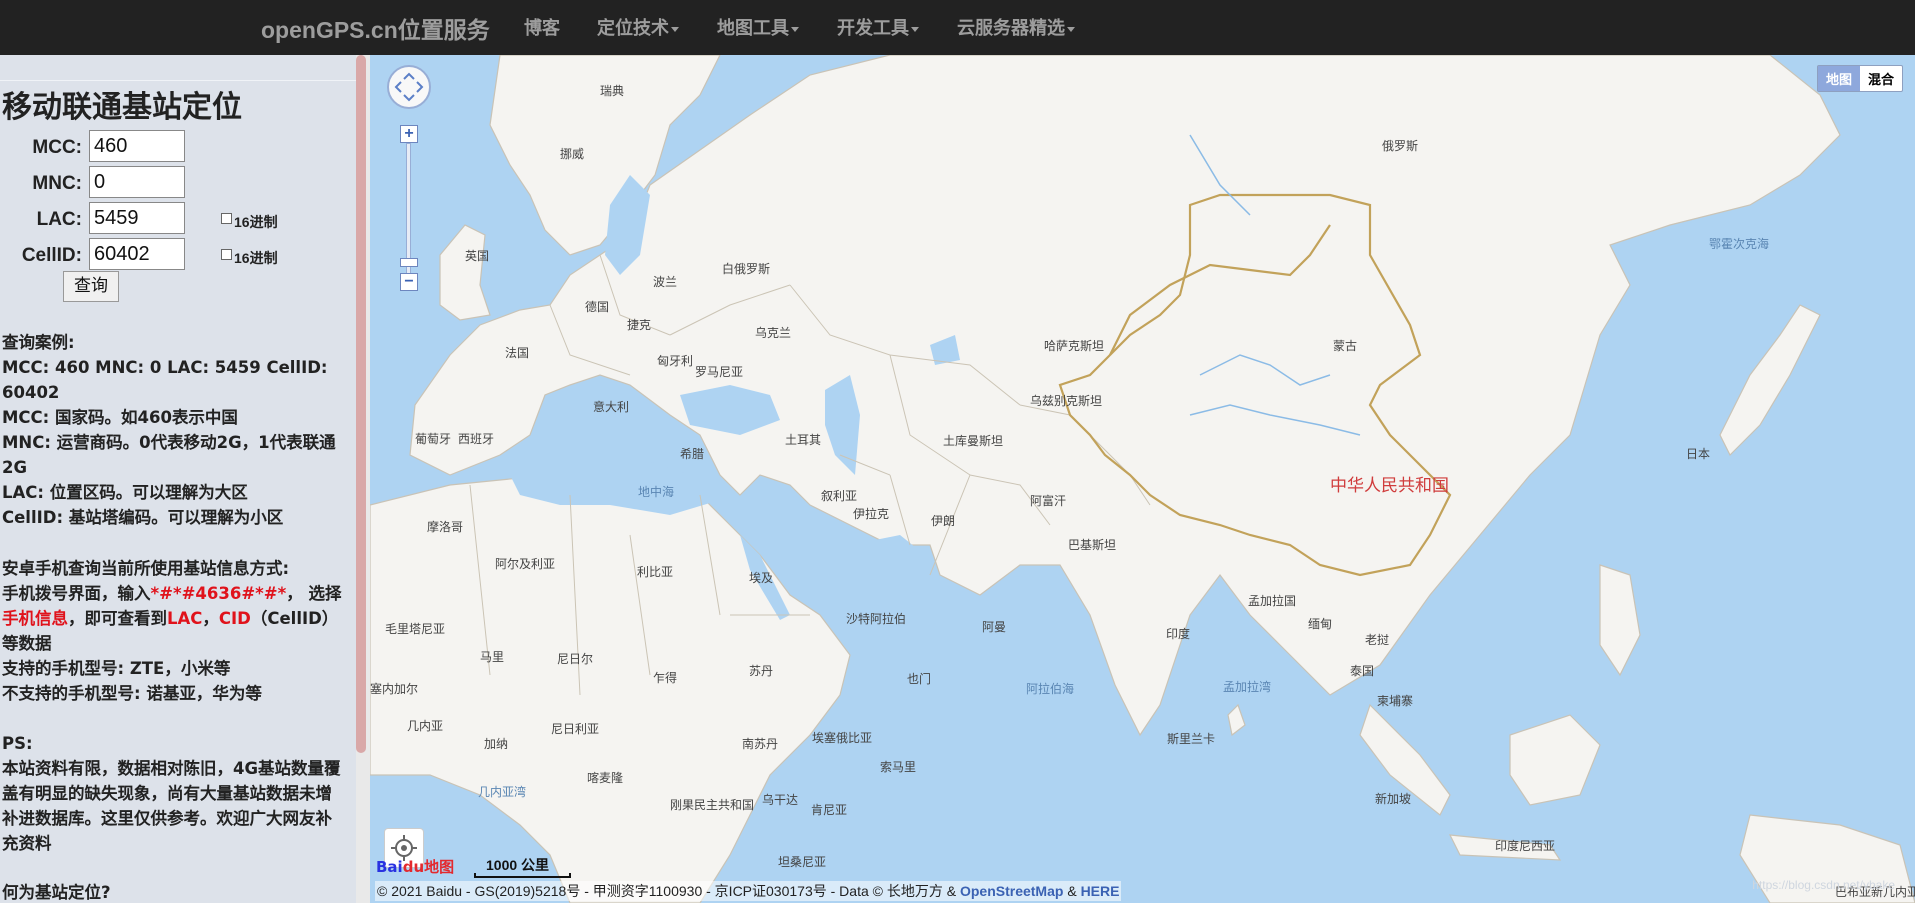  What do you see at coordinates (572, 154) in the screenshot?
I see `map-label-norway: 挪威` at bounding box center [572, 154].